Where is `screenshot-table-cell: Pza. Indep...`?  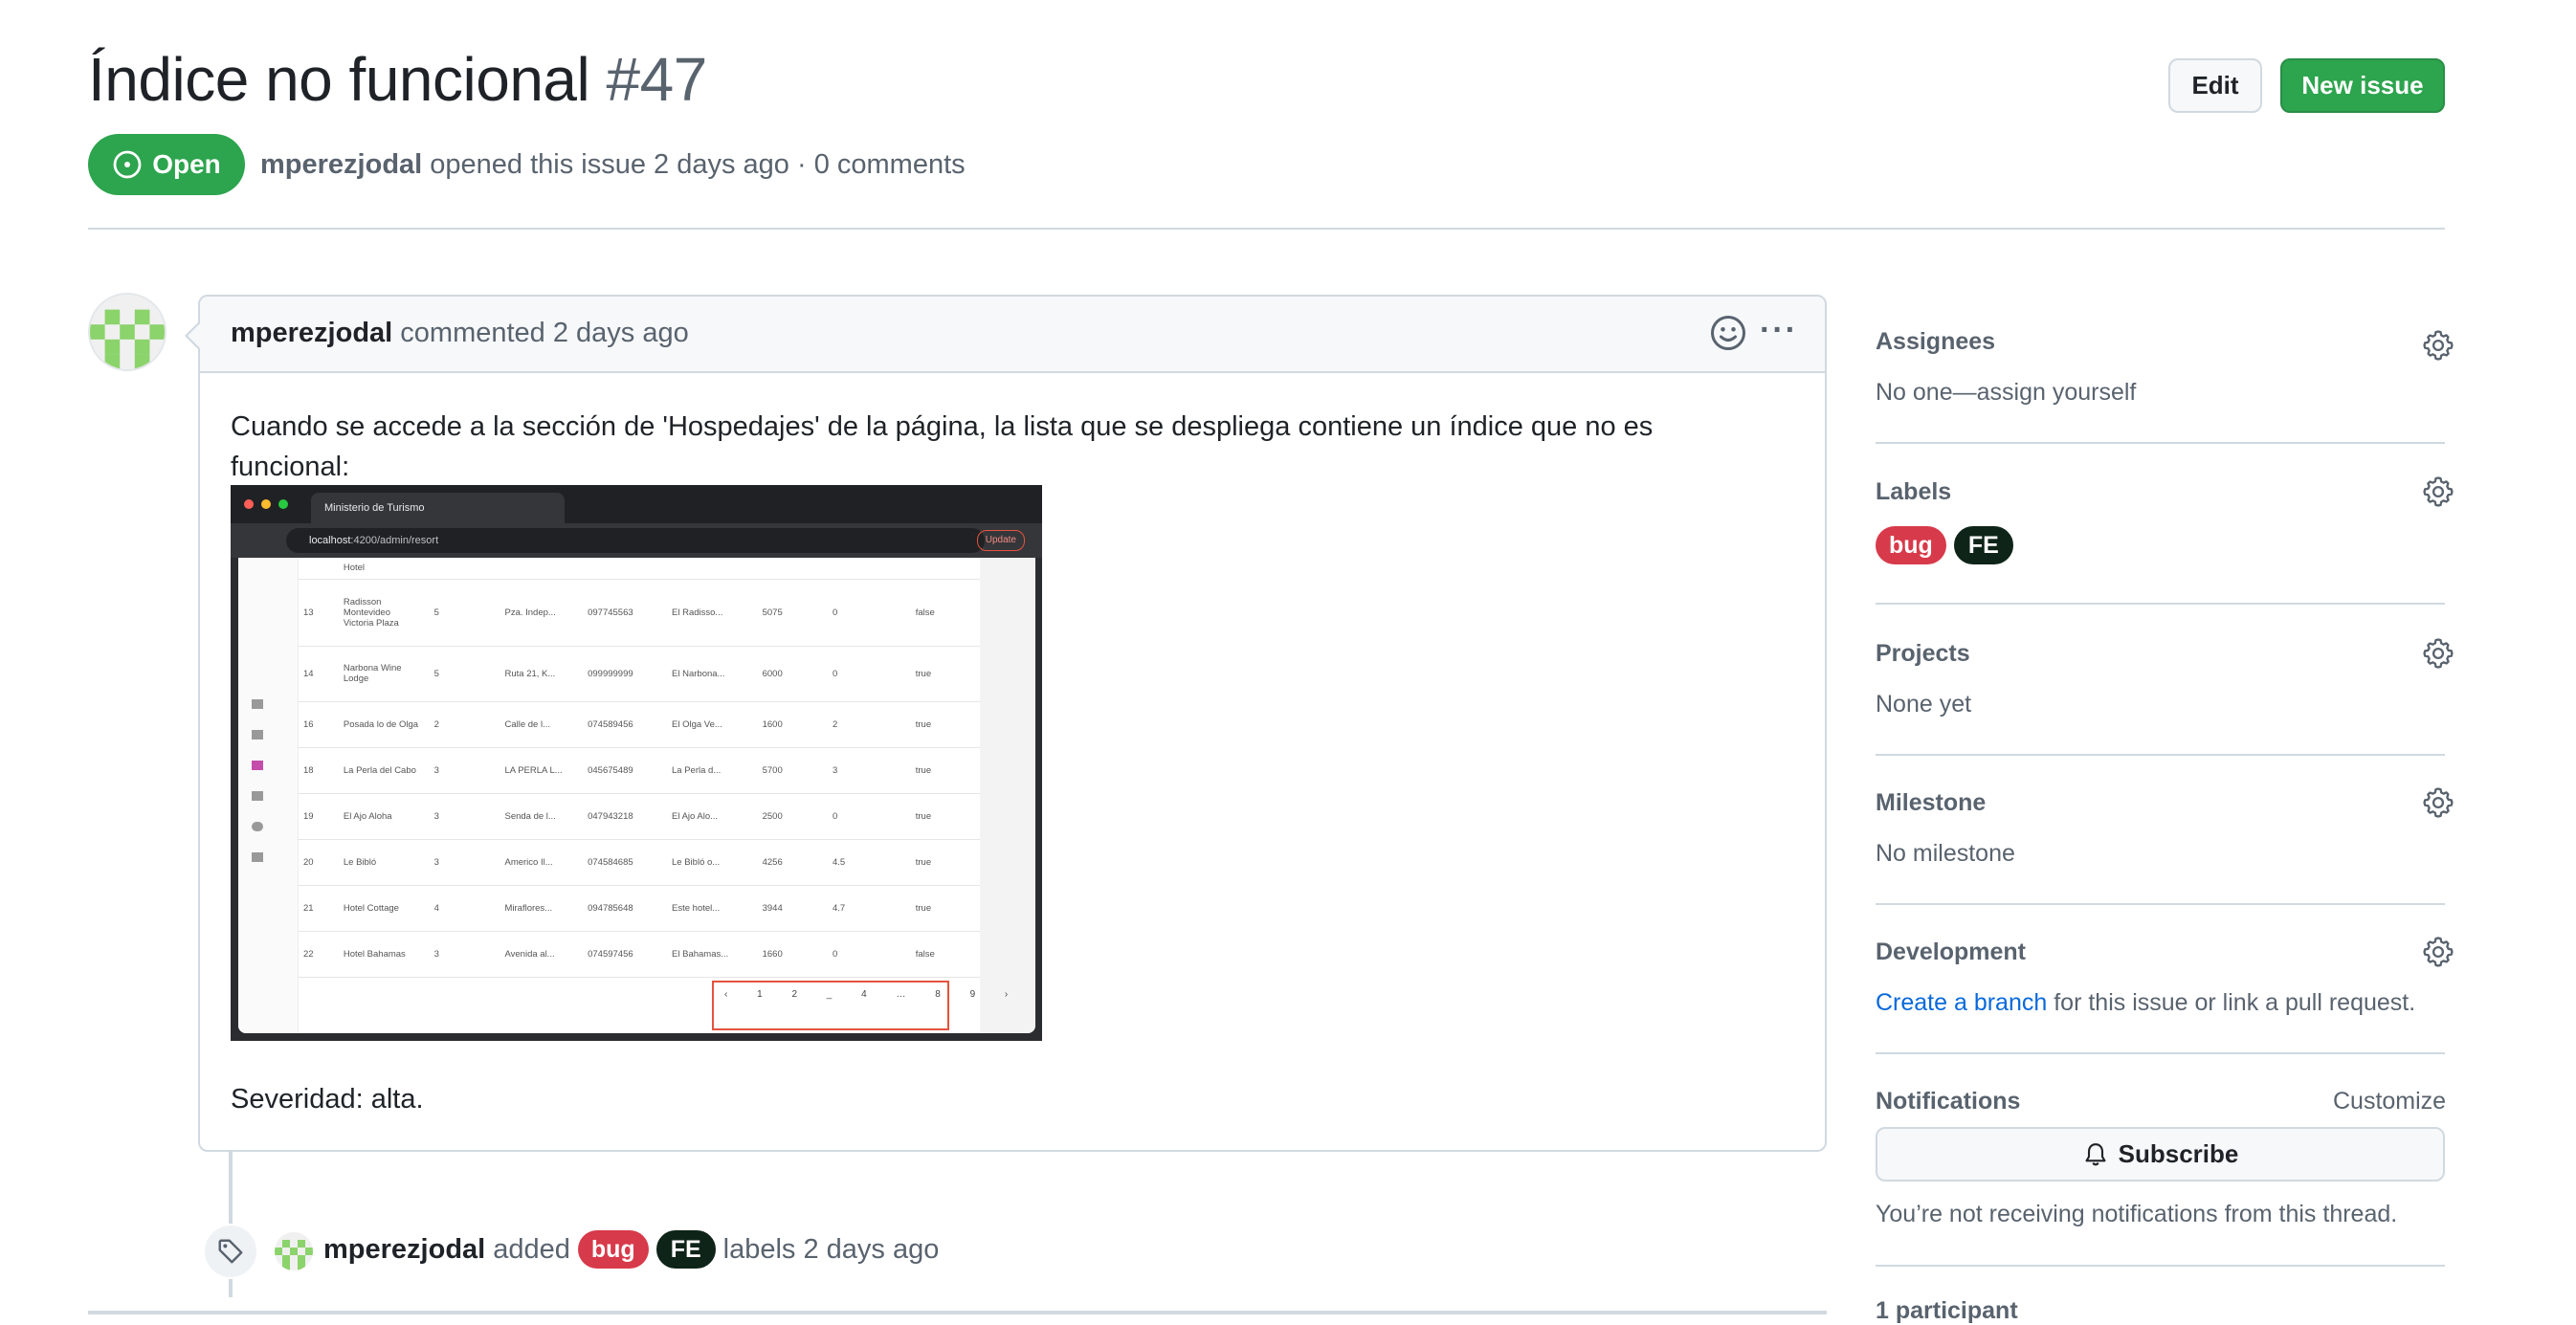
screenshot-table-cell: Pza. Indep... is located at coordinates (541, 613).